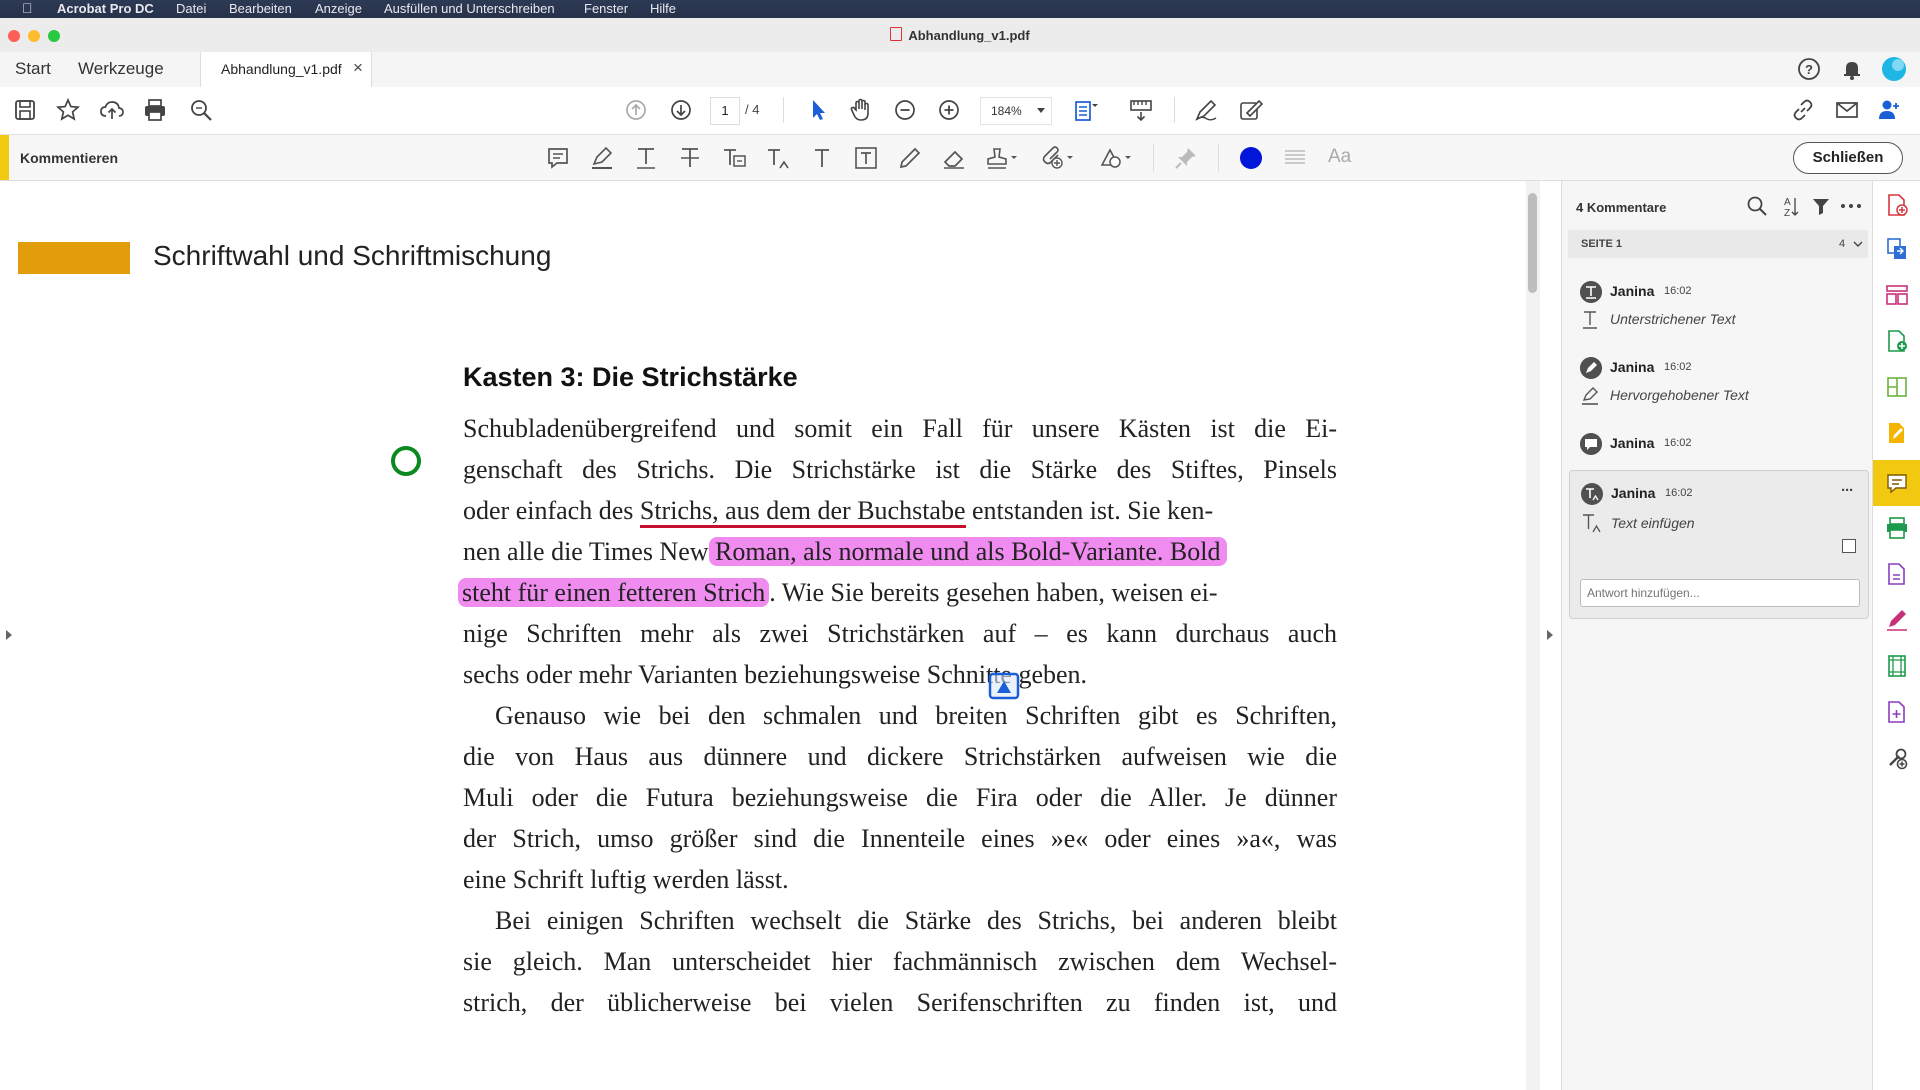  I want to click on rich-media-icon, so click(1897, 666).